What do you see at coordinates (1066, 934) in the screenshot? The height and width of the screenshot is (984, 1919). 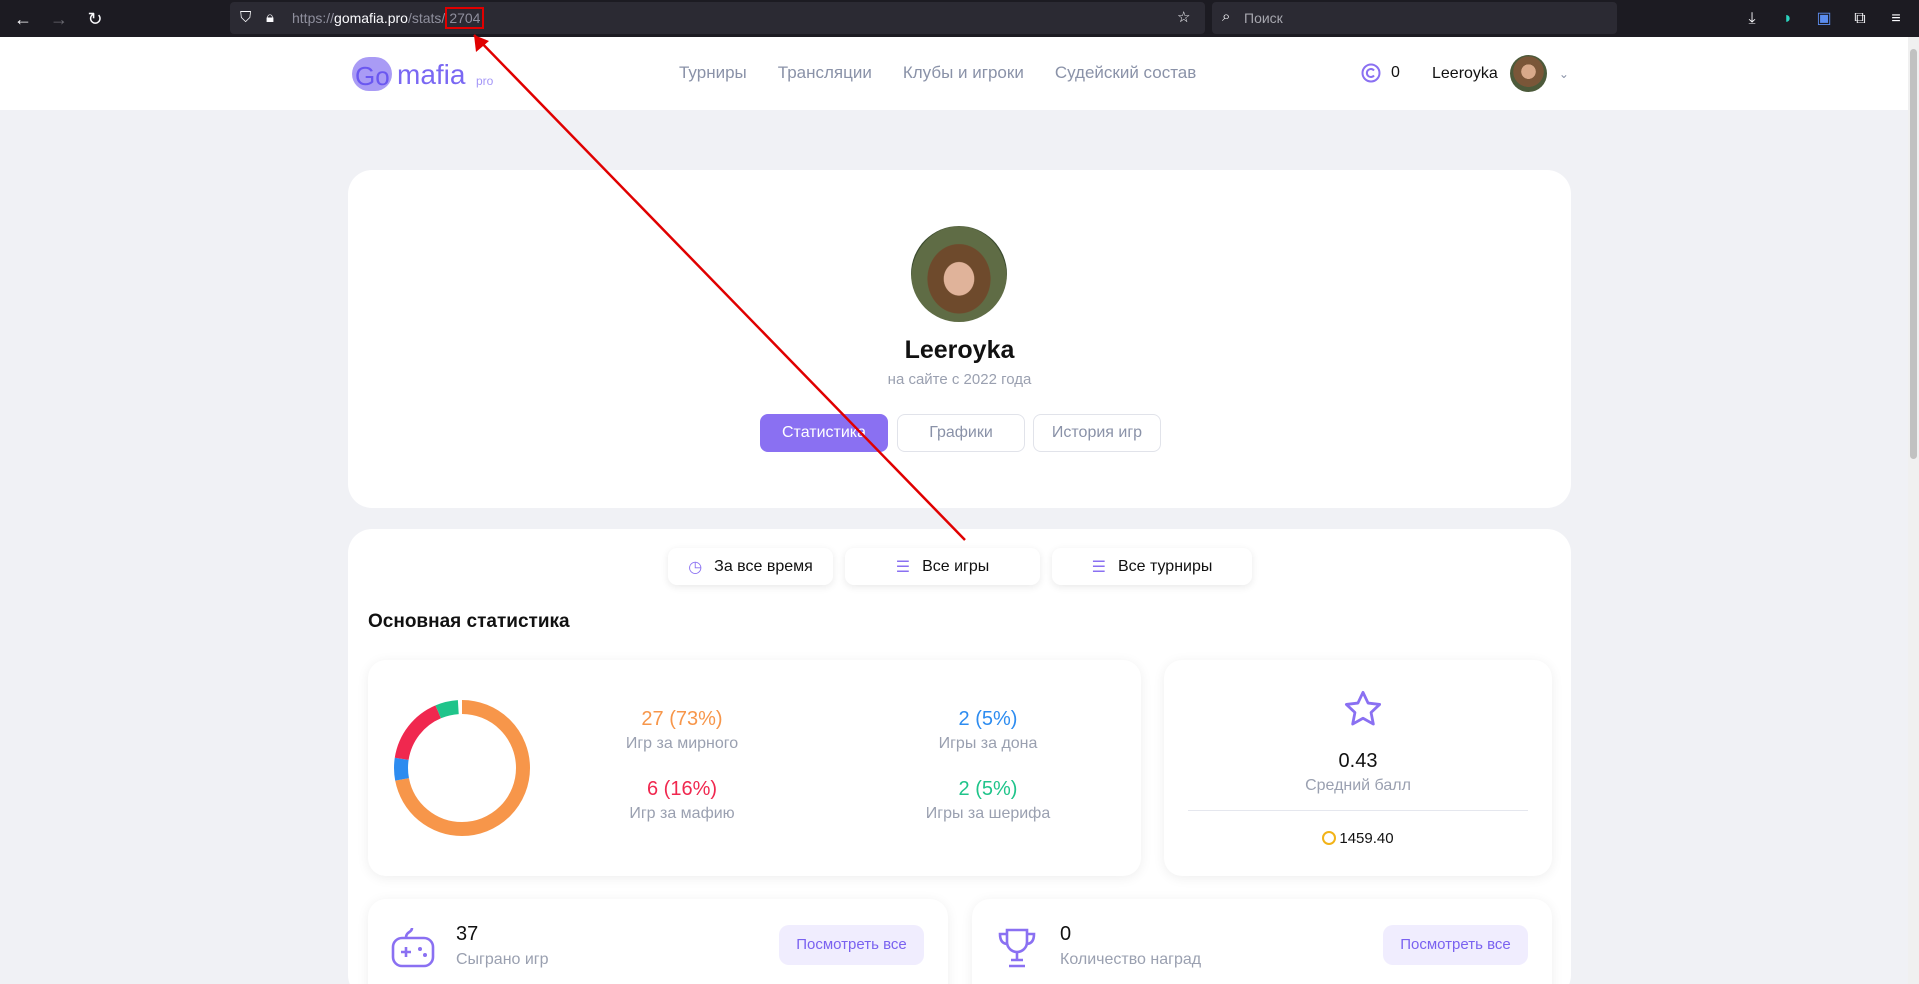 I see `awards-count: 0` at bounding box center [1066, 934].